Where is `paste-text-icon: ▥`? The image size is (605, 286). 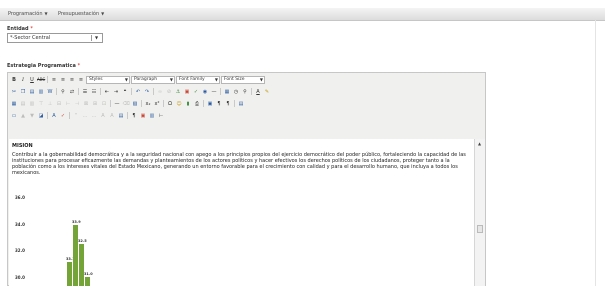 paste-text-icon: ▥ is located at coordinates (41, 92).